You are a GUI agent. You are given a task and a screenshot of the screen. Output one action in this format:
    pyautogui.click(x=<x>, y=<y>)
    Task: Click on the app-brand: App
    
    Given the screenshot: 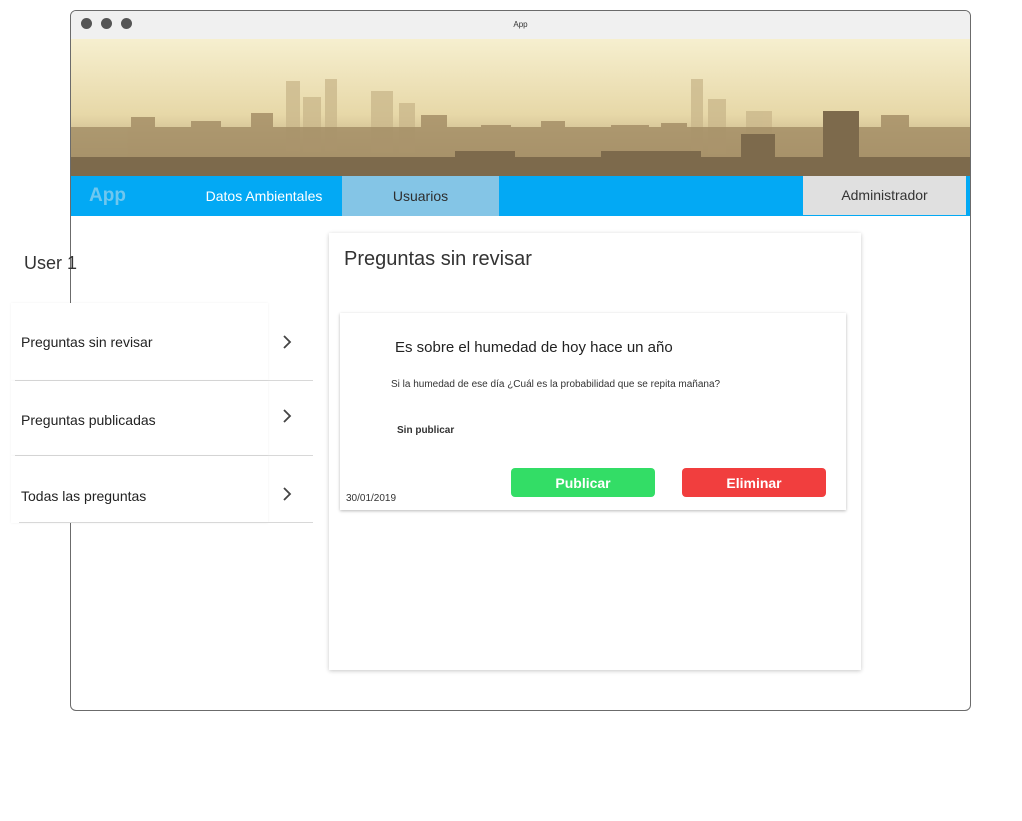 What is the action you would take?
    pyautogui.click(x=107, y=196)
    